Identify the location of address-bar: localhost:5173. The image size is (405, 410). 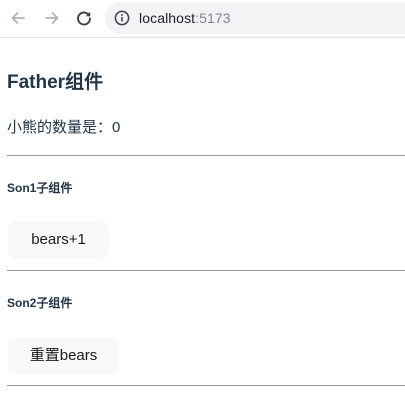
(255, 18).